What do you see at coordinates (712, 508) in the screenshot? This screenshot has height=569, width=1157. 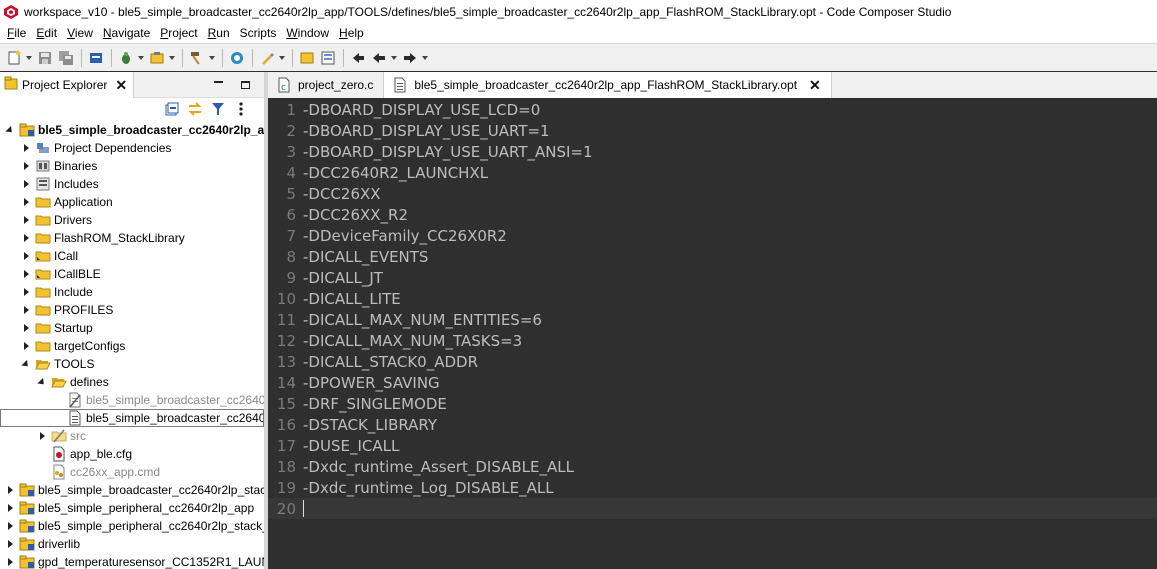 I see `code-line: 20` at bounding box center [712, 508].